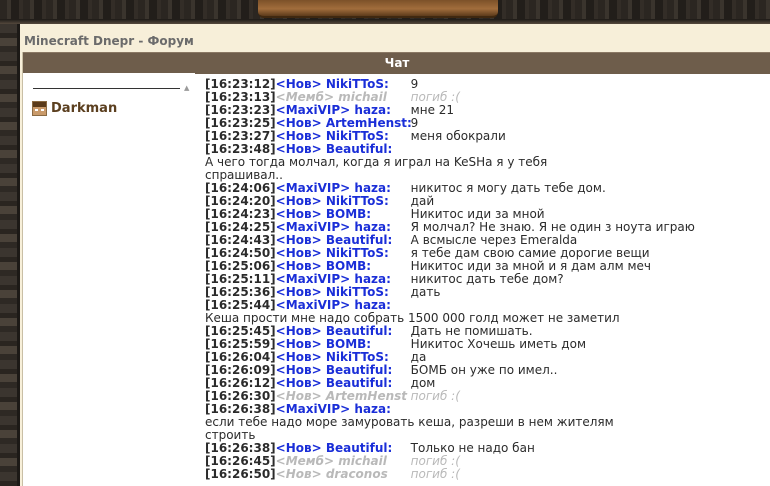 The width and height of the screenshot is (770, 486). What do you see at coordinates (240, 253) in the screenshot?
I see `message-time: [16:24:50]` at bounding box center [240, 253].